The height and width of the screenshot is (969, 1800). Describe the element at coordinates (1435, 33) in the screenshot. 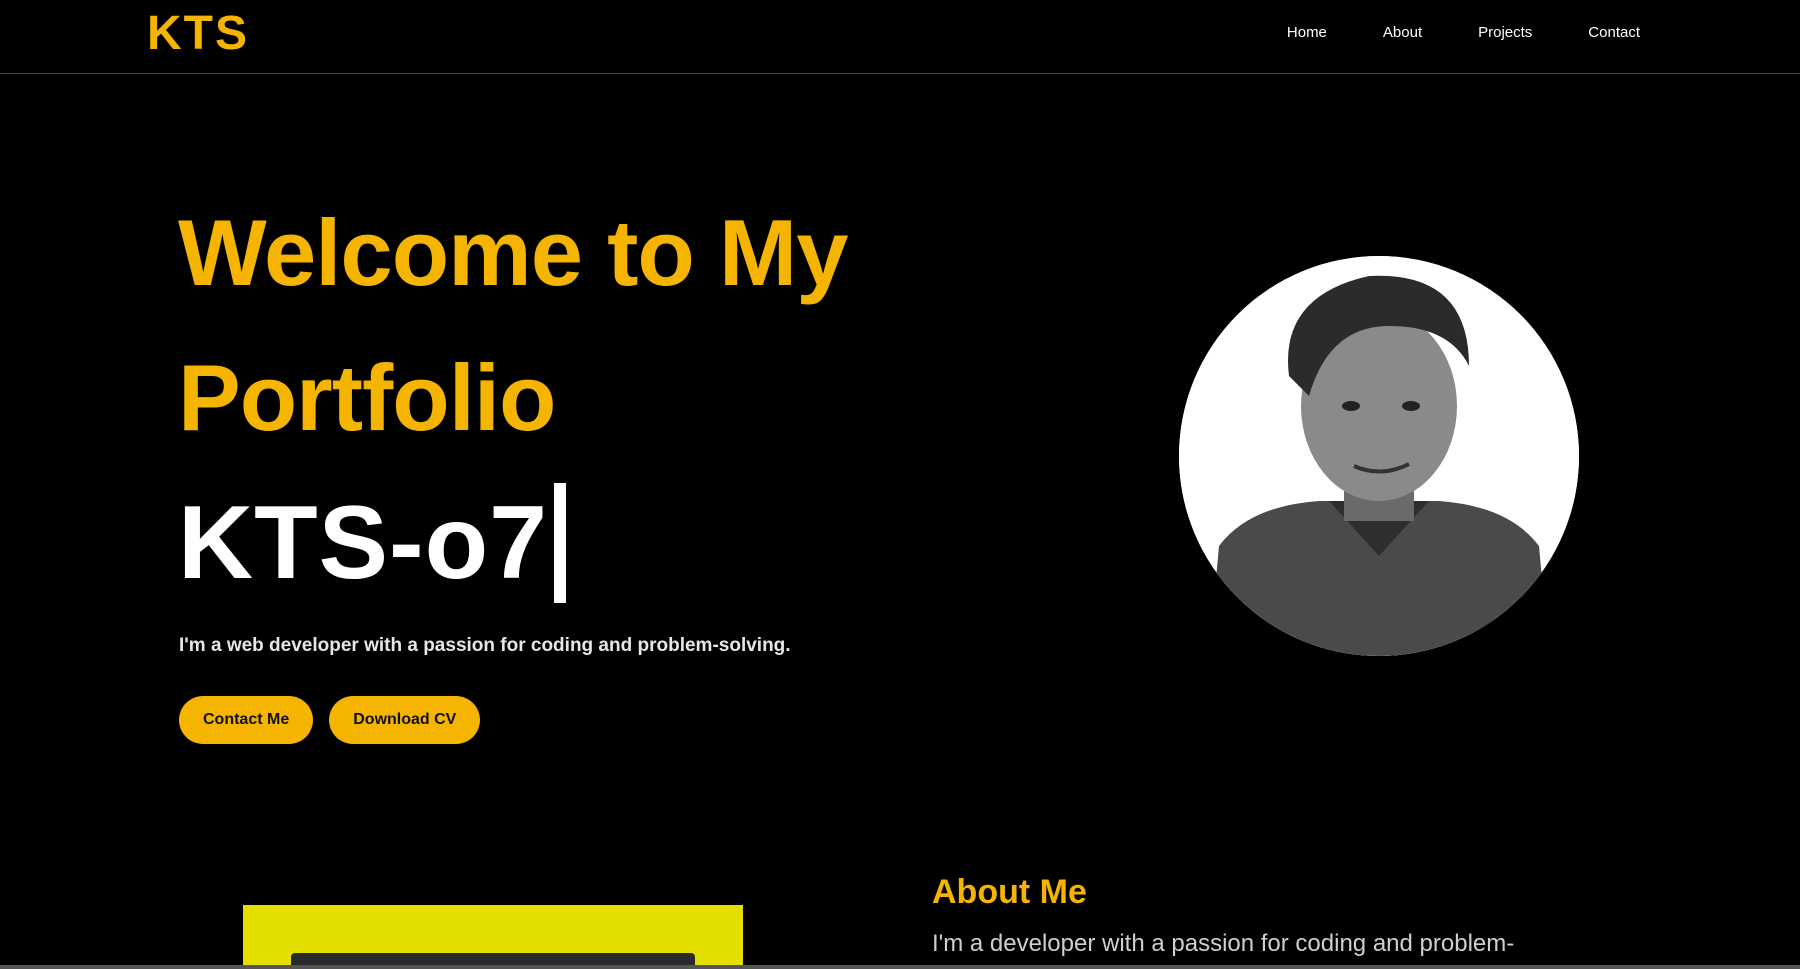

I see `nav-links: Home About Projects Contact` at that location.